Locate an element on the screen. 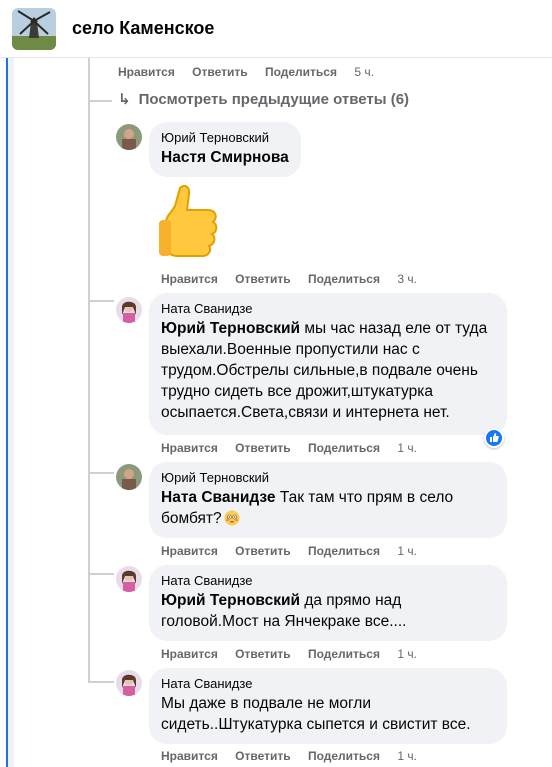  mention-link: Настя Смирнова is located at coordinates (225, 157).